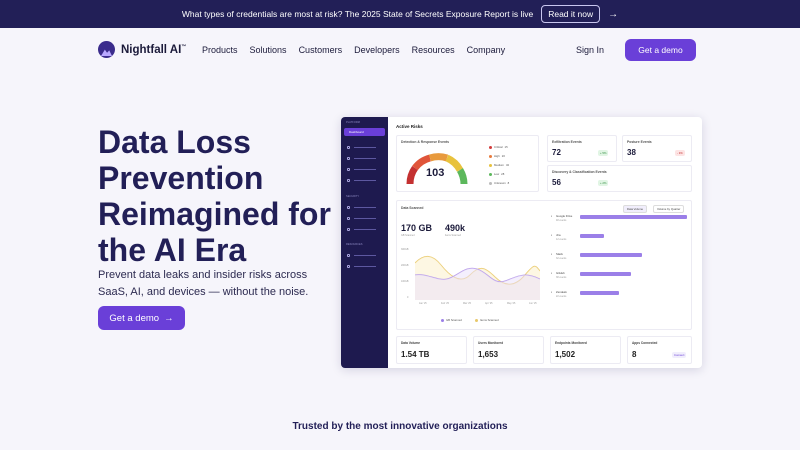 The image size is (800, 450). I want to click on legend-value: 15, so click(506, 147).